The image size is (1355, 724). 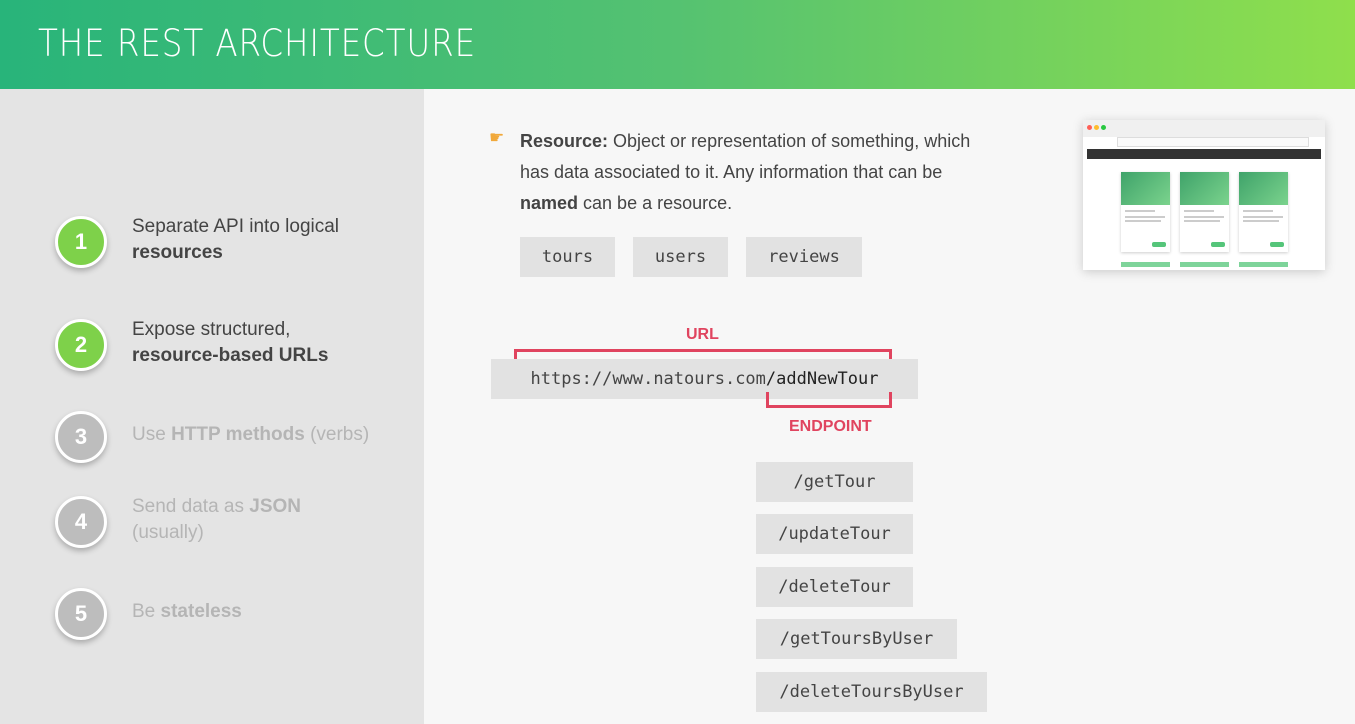 I want to click on step-label: Expose structured, resource-based URLs, so click(x=230, y=342).